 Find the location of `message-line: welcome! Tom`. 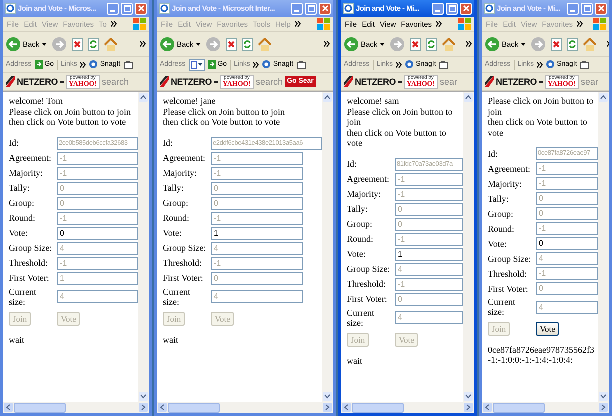

message-line: welcome! Tom is located at coordinates (36, 101).